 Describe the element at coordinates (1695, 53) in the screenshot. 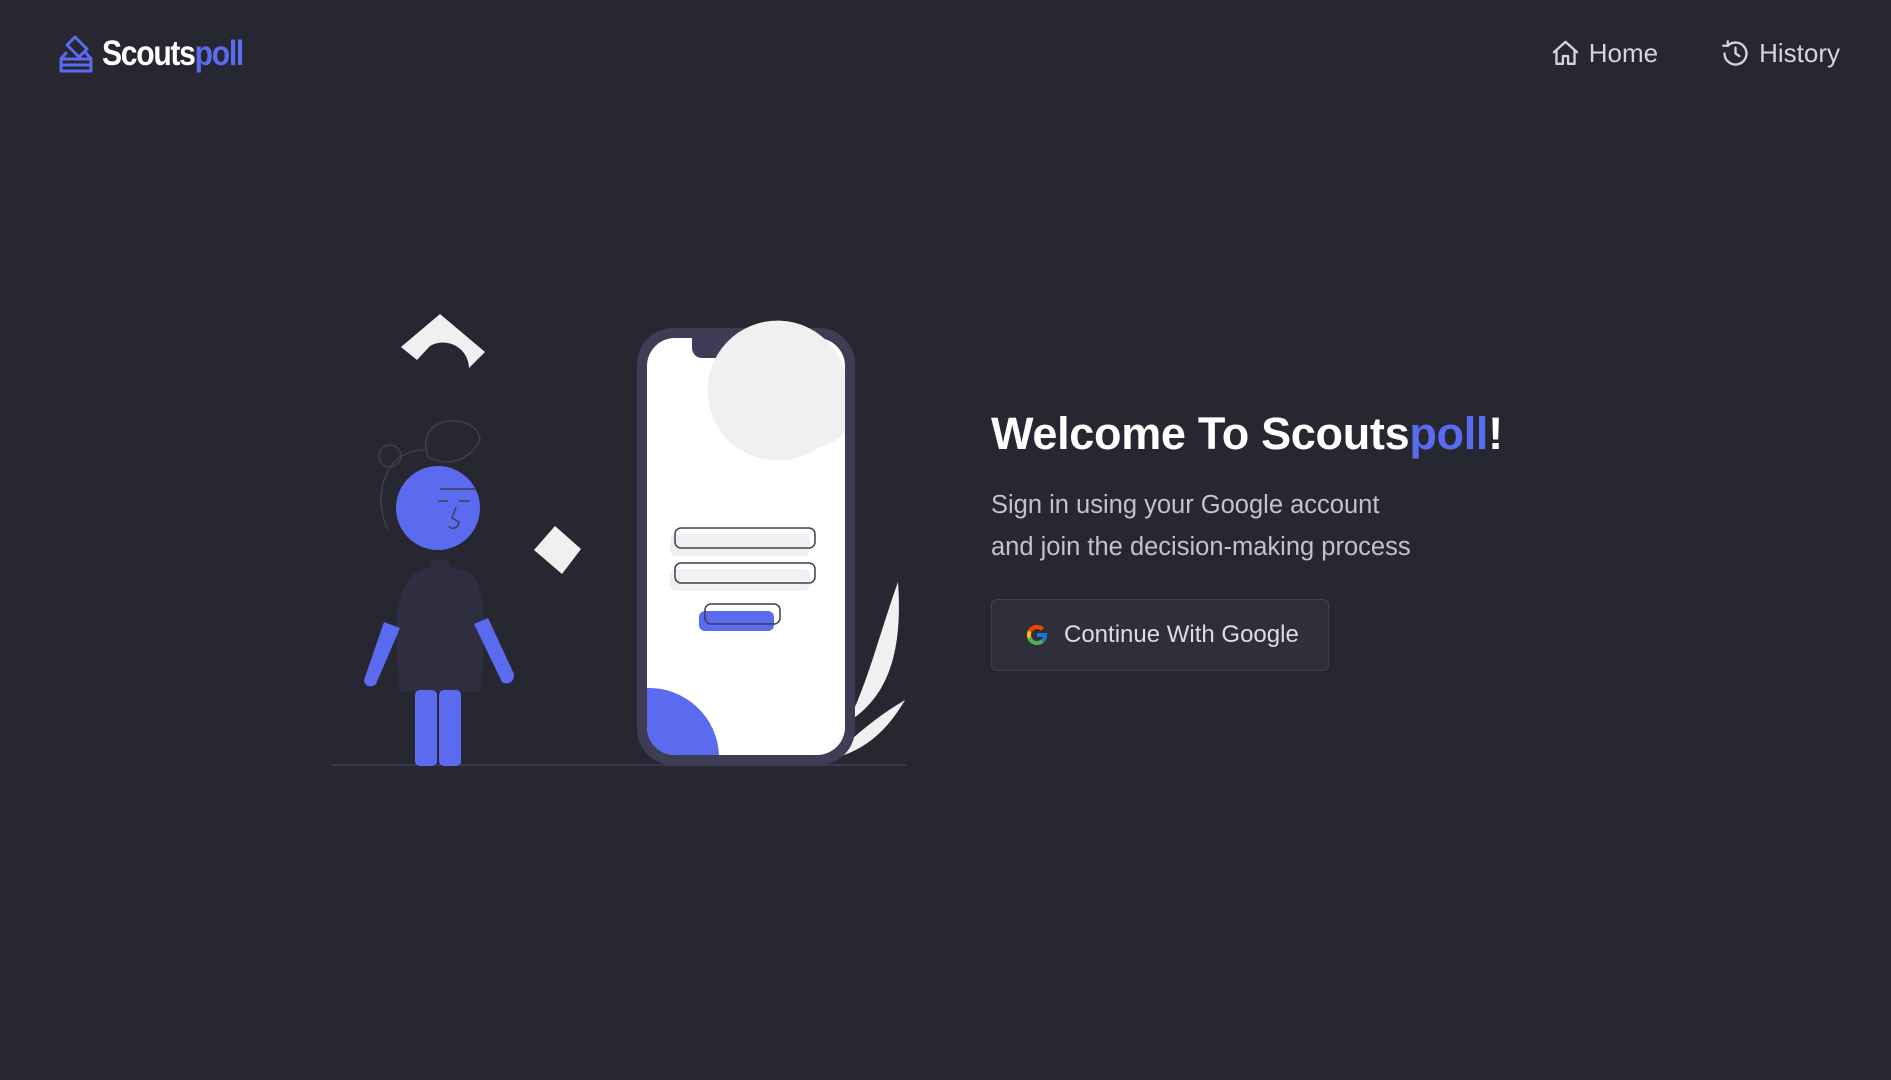

I see `main-nav: Home History` at that location.